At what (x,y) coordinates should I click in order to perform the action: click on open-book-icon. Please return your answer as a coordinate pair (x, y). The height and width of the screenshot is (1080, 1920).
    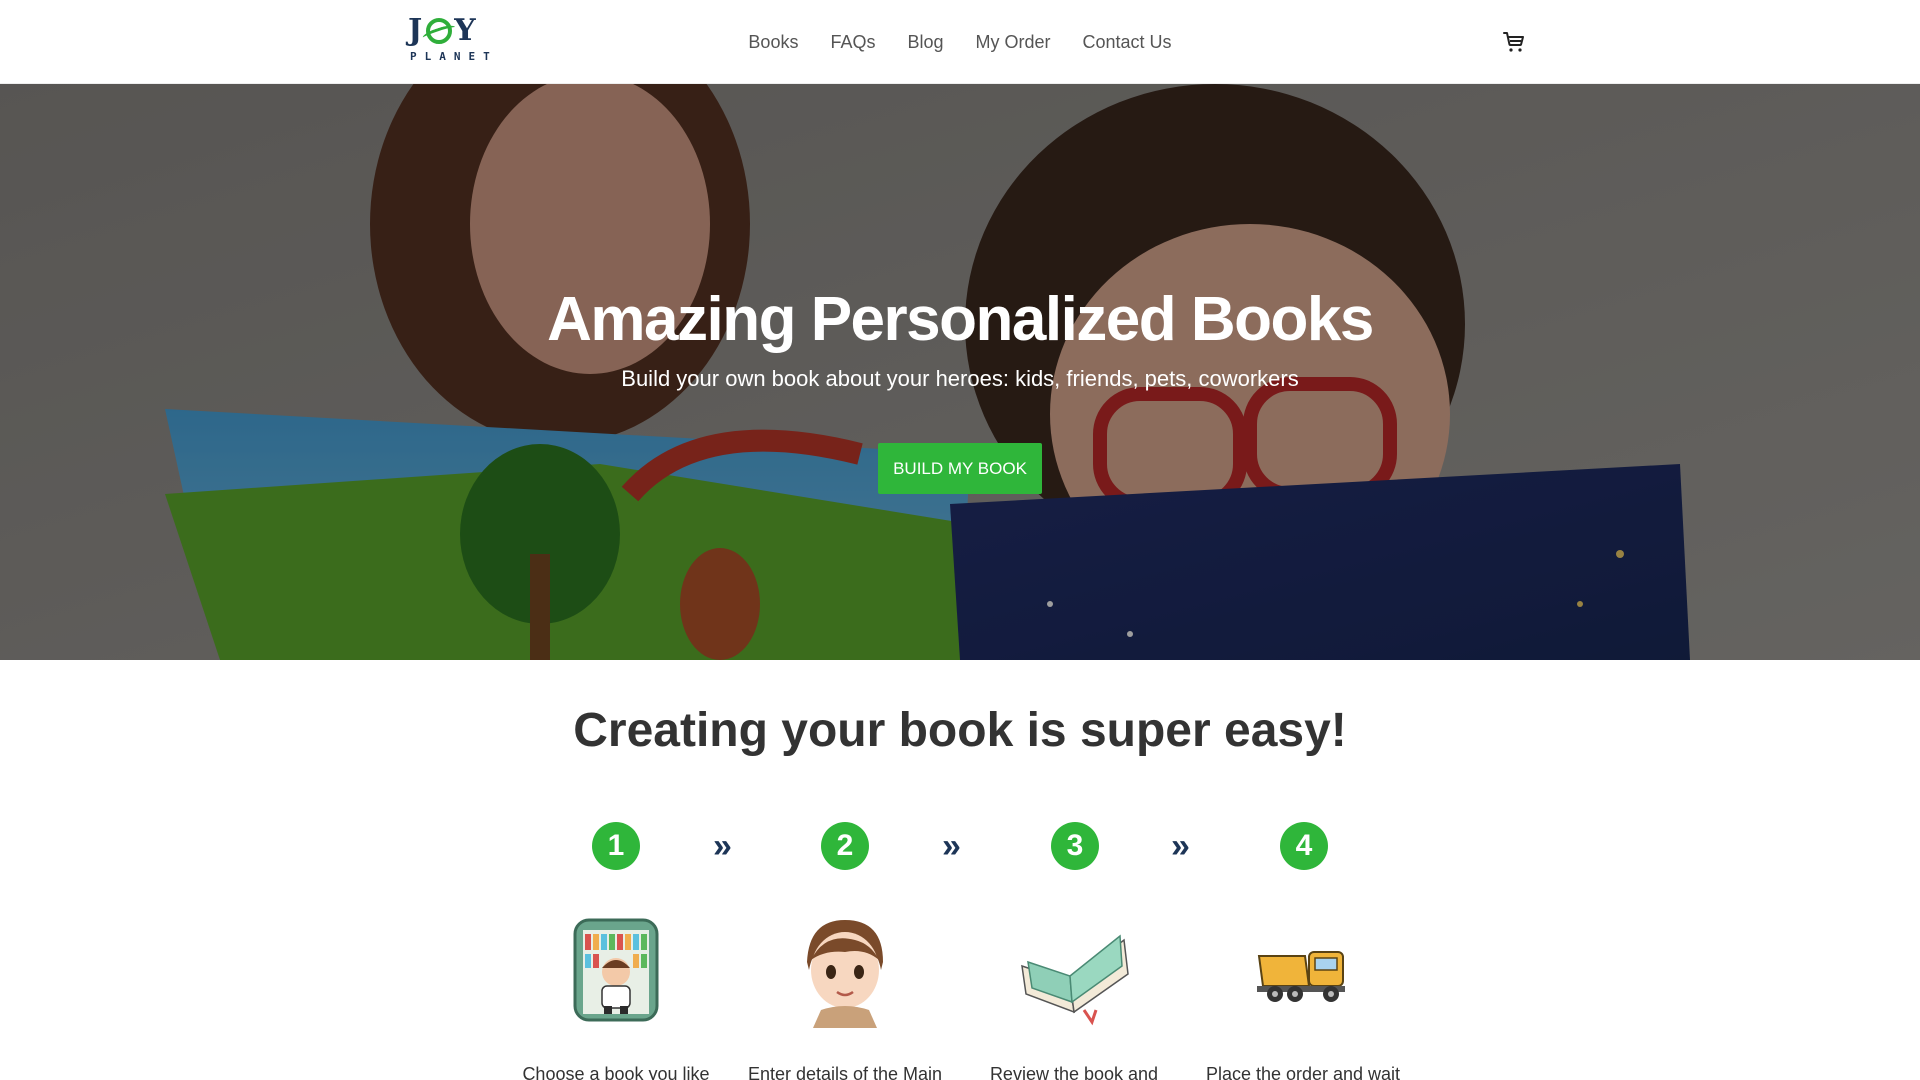
    Looking at the image, I should click on (1075, 980).